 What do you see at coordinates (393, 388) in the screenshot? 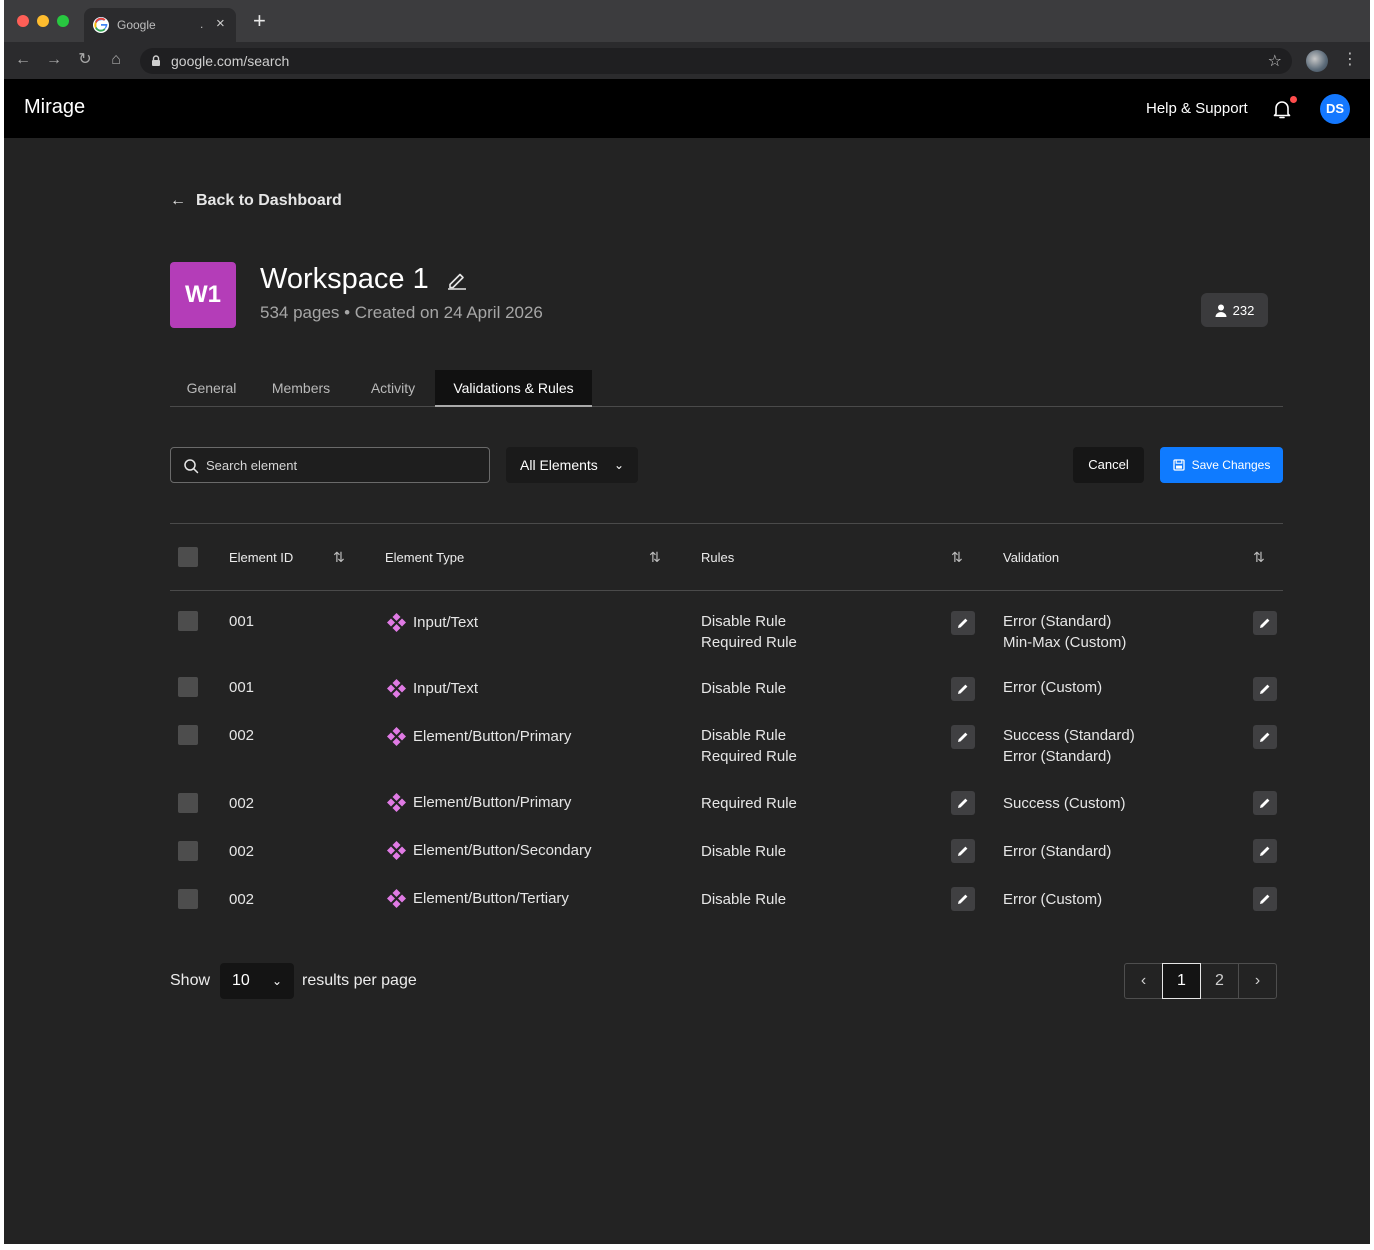
I see `tab-activity: Activity` at bounding box center [393, 388].